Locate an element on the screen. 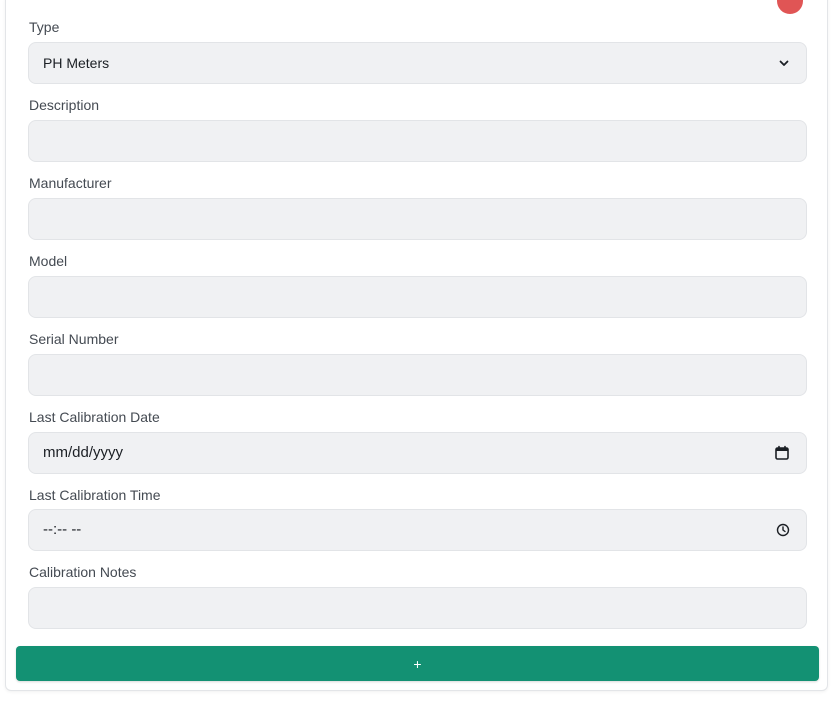 This screenshot has height=708, width=837. description-input is located at coordinates (417, 141).